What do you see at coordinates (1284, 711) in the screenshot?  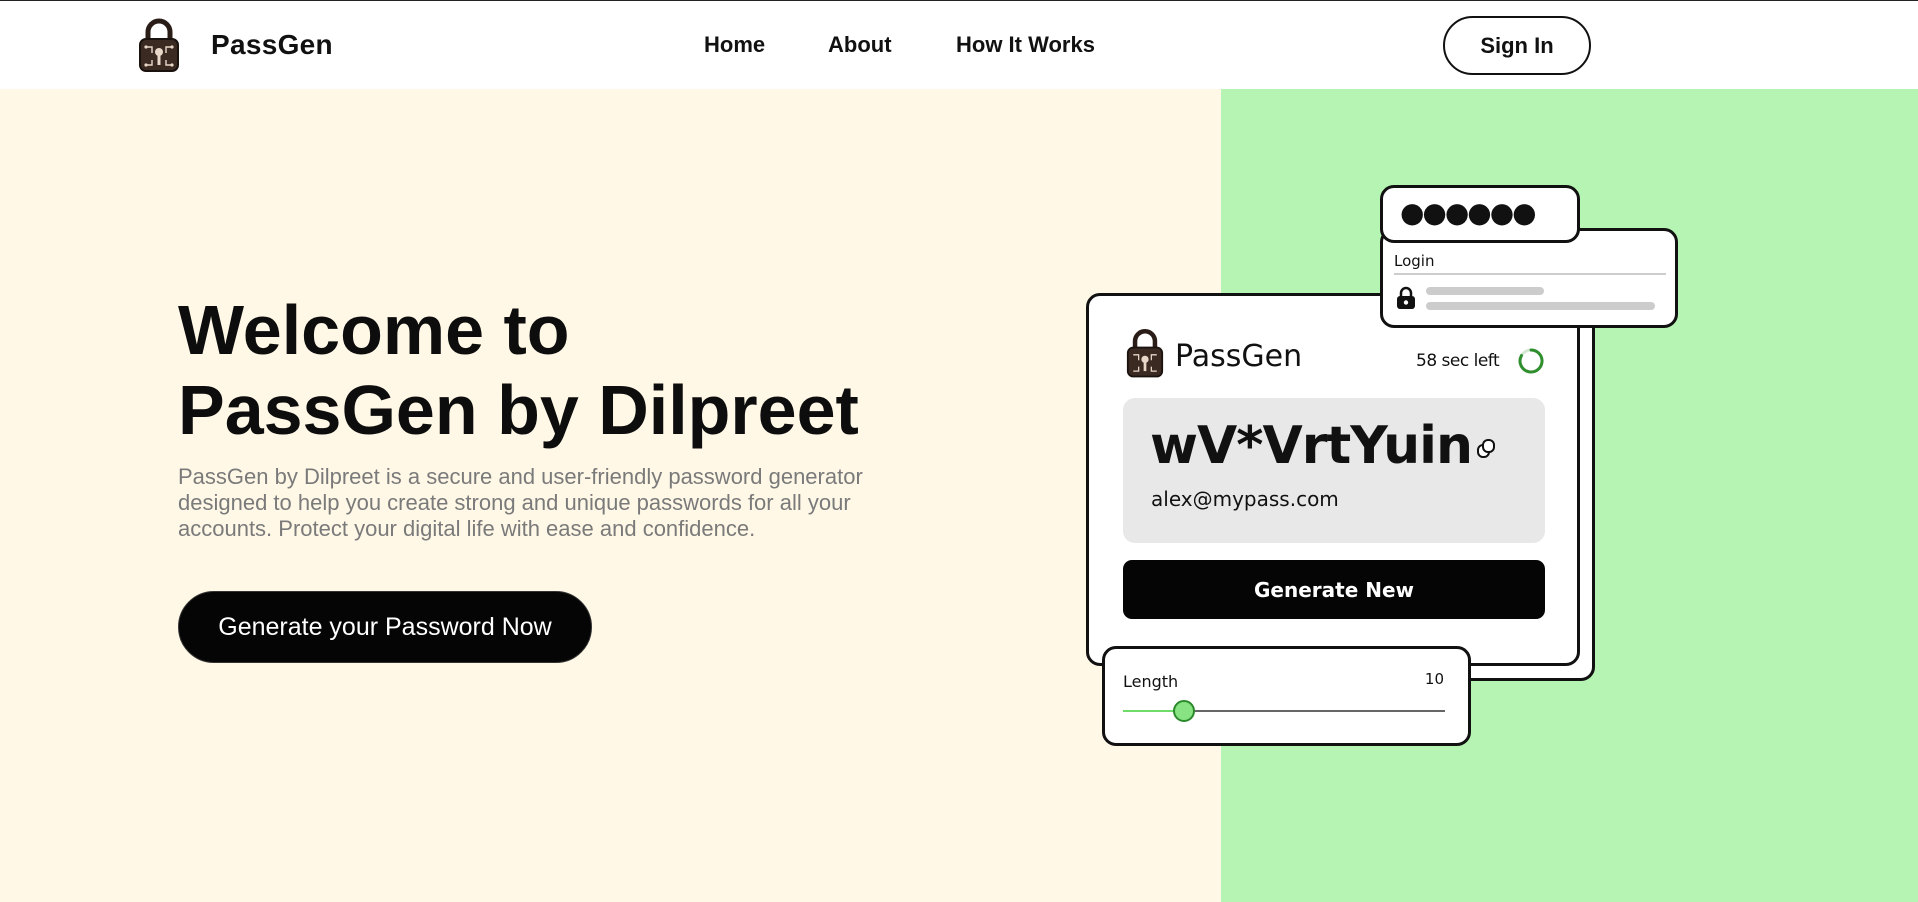 I see `length-slider-track` at bounding box center [1284, 711].